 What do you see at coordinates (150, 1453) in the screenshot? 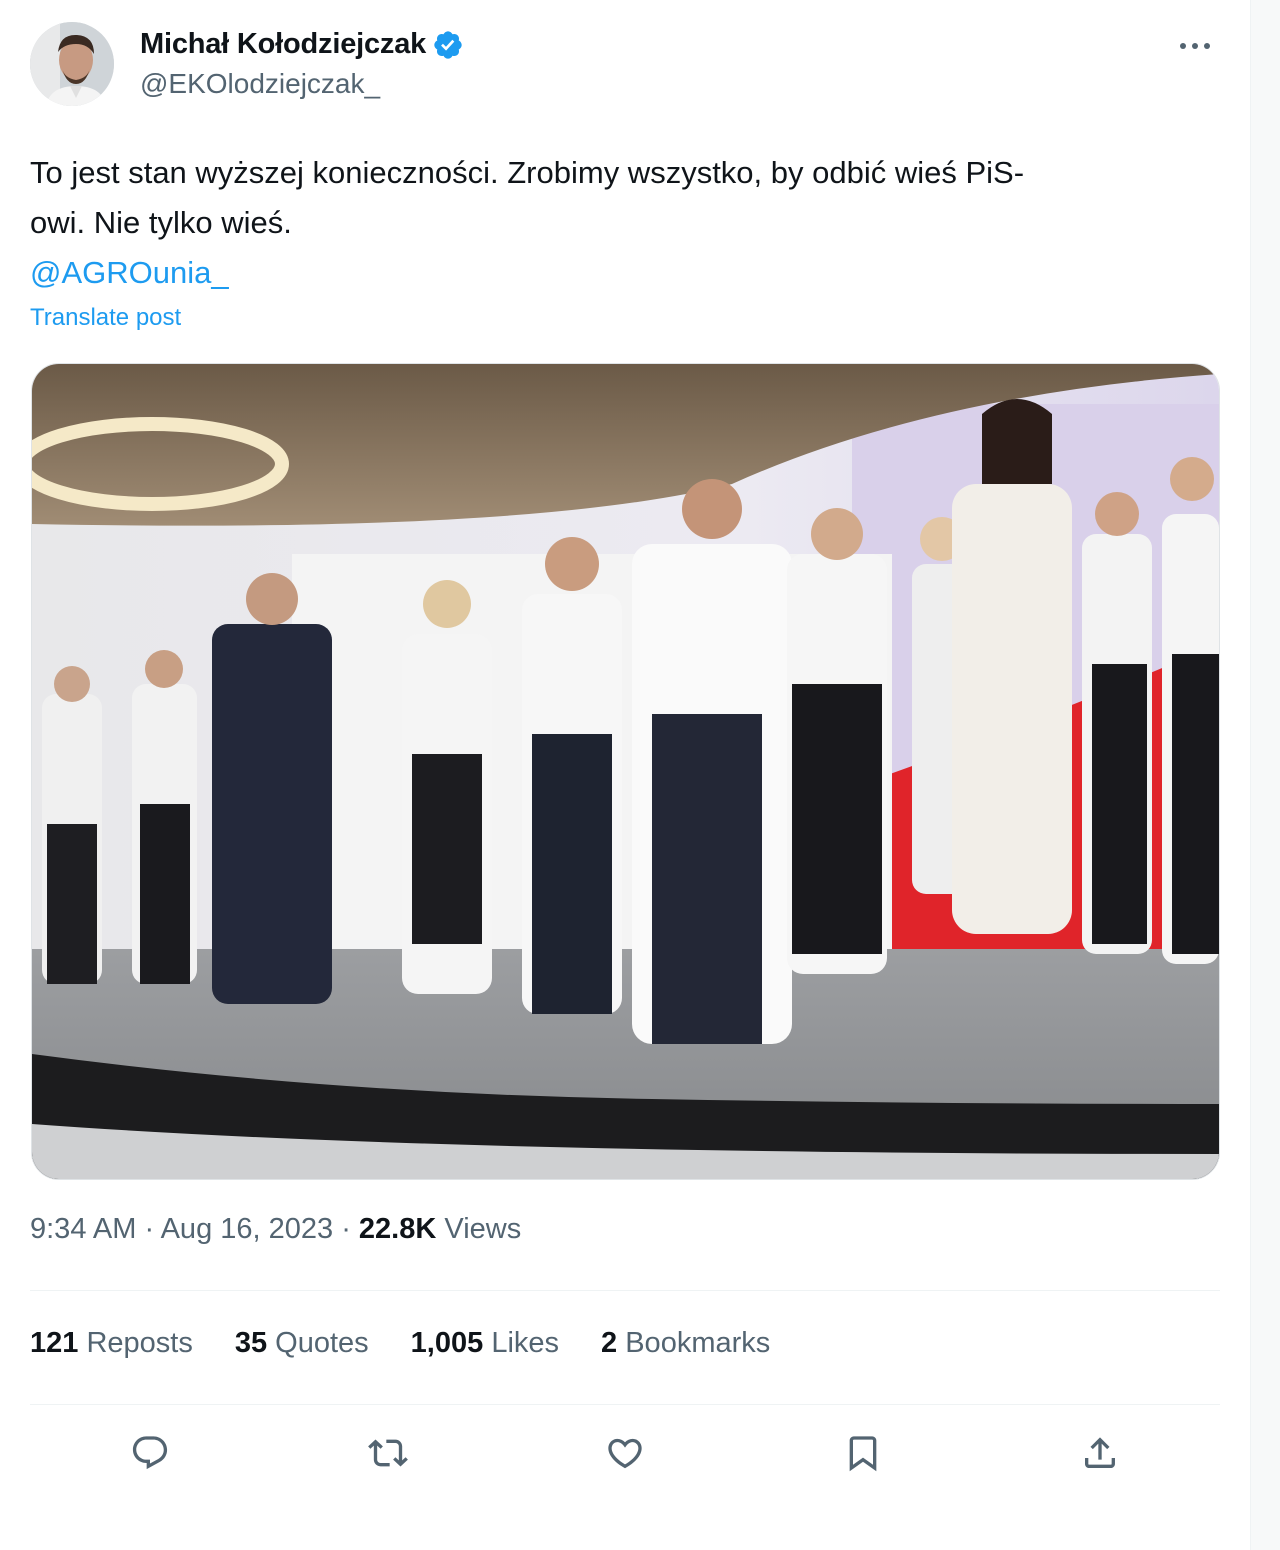
I see `reply-icon` at bounding box center [150, 1453].